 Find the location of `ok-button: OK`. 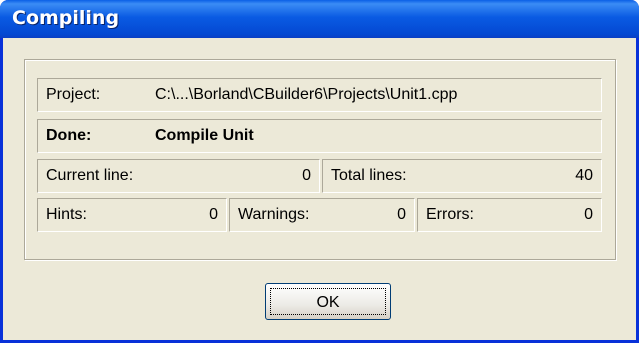

ok-button: OK is located at coordinates (328, 301).